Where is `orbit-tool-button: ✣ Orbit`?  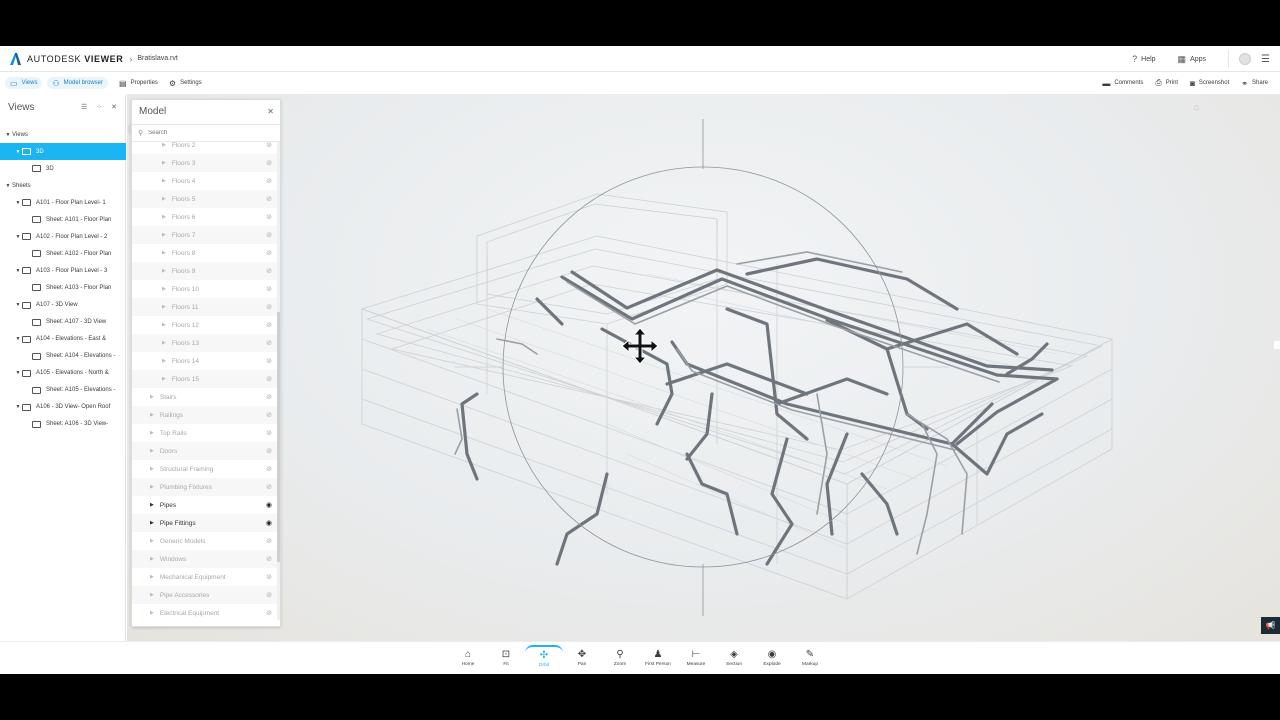
orbit-tool-button: ✣ Orbit is located at coordinates (544, 658).